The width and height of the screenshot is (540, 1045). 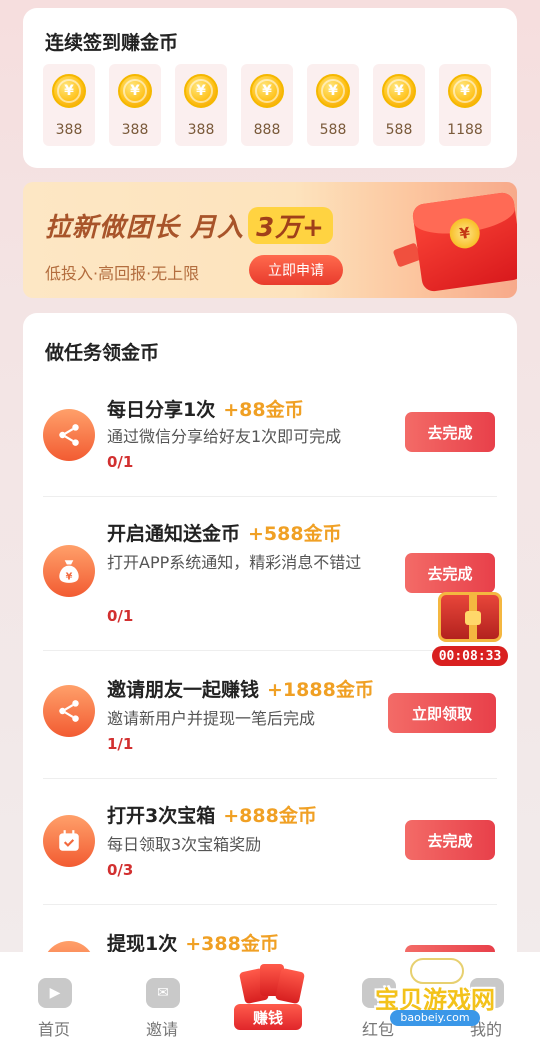 I want to click on play-icon: ▶, so click(x=55, y=993).